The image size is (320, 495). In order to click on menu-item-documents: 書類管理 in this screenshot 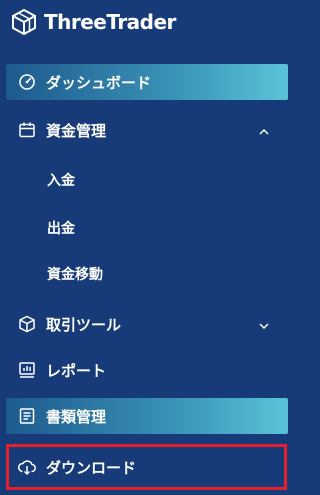, I will do `click(147, 416)`.